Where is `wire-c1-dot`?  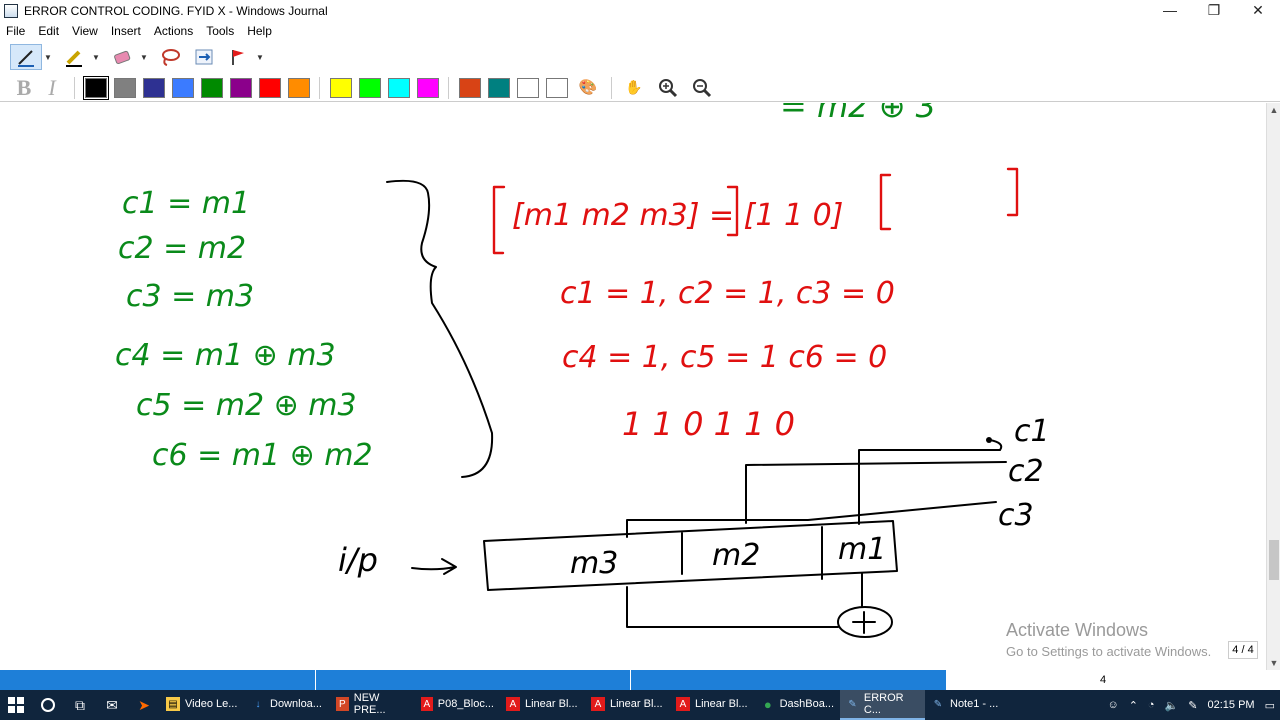
wire-c1-dot is located at coordinates (989, 440).